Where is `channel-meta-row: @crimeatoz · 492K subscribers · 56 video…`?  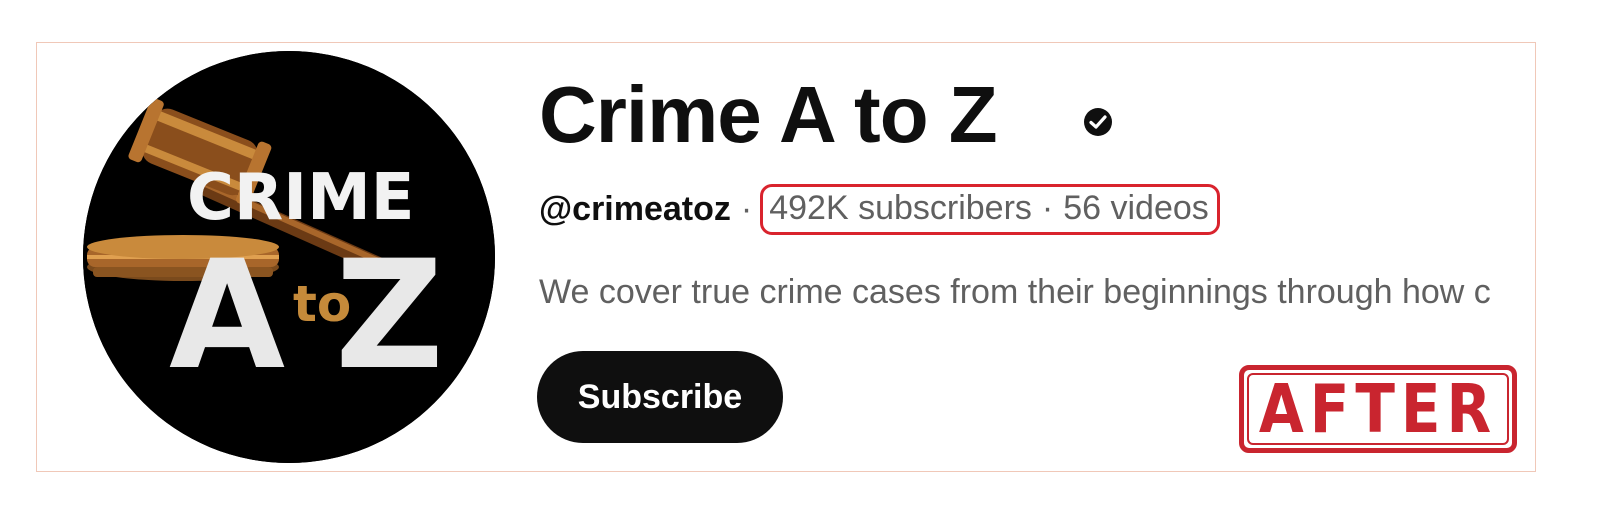 channel-meta-row: @crimeatoz · 492K subscribers · 56 video… is located at coordinates (879, 209).